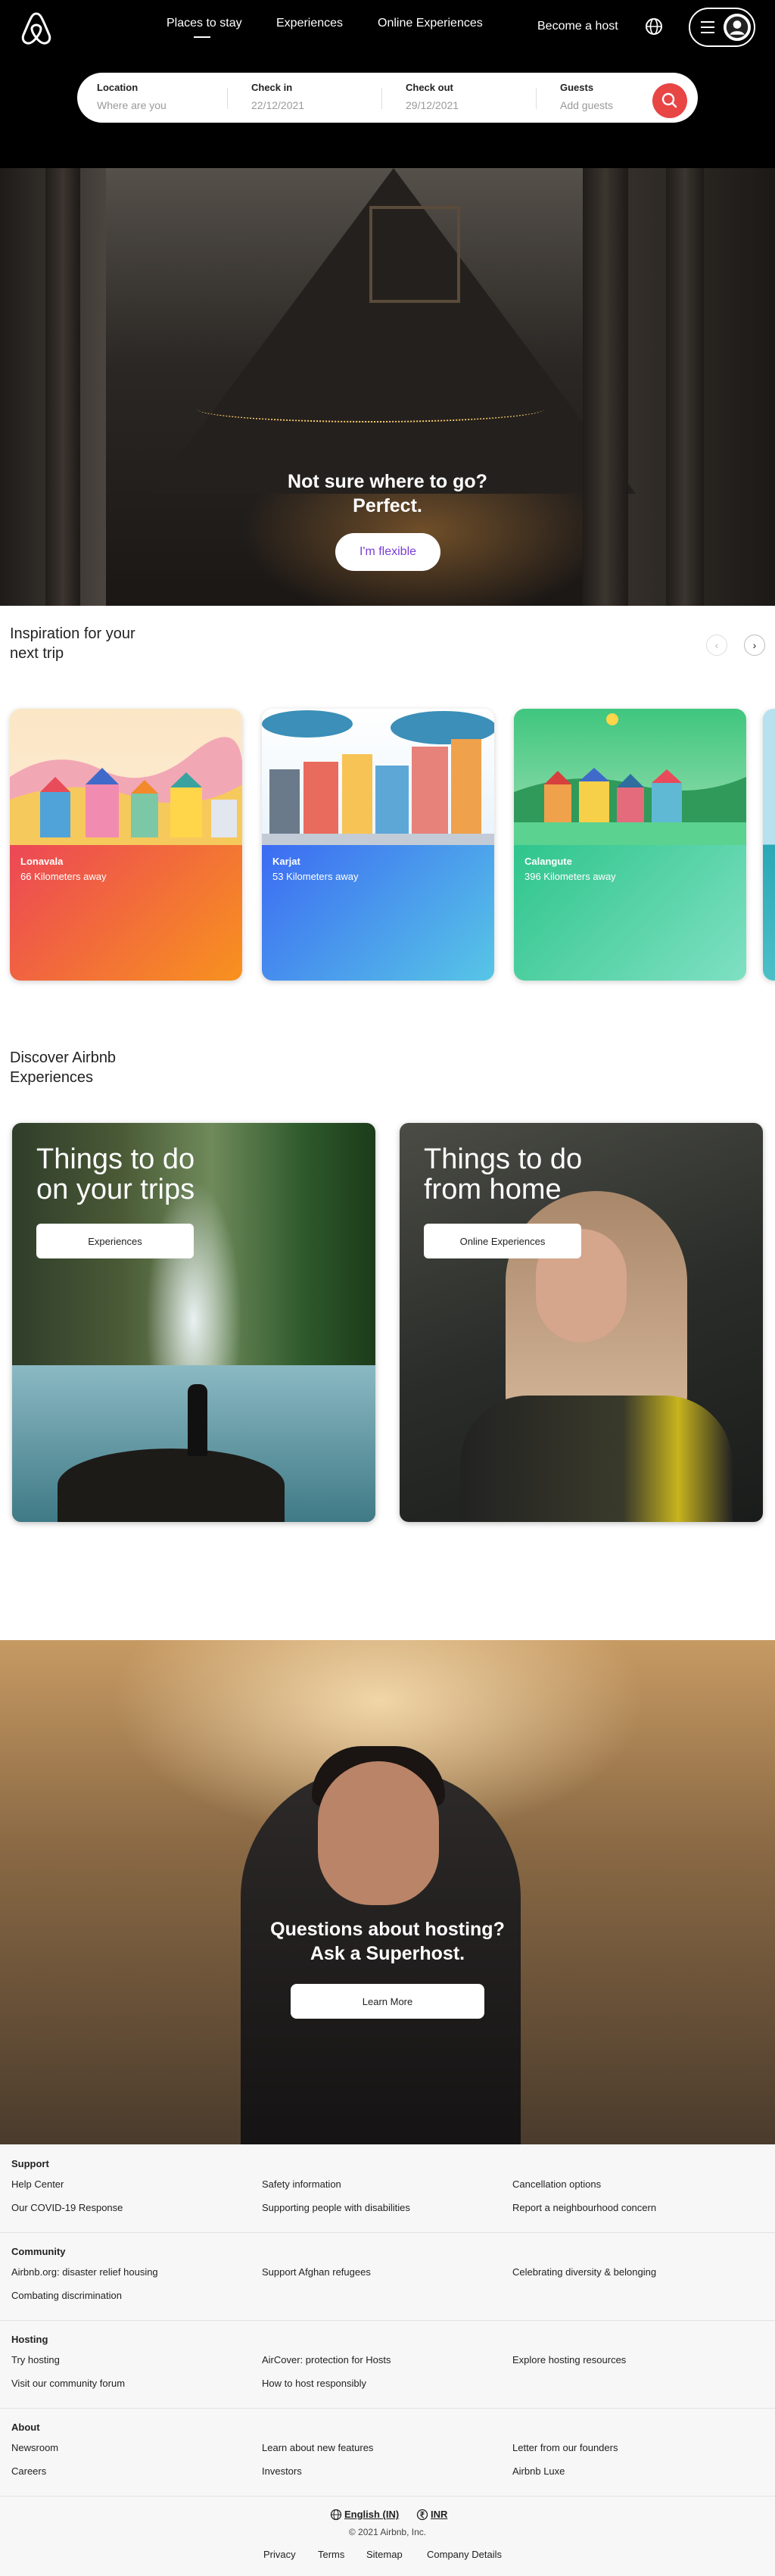 Image resolution: width=775 pixels, height=2576 pixels. Describe the element at coordinates (586, 96) in the screenshot. I see `guests-field: Guests Add guests` at that location.